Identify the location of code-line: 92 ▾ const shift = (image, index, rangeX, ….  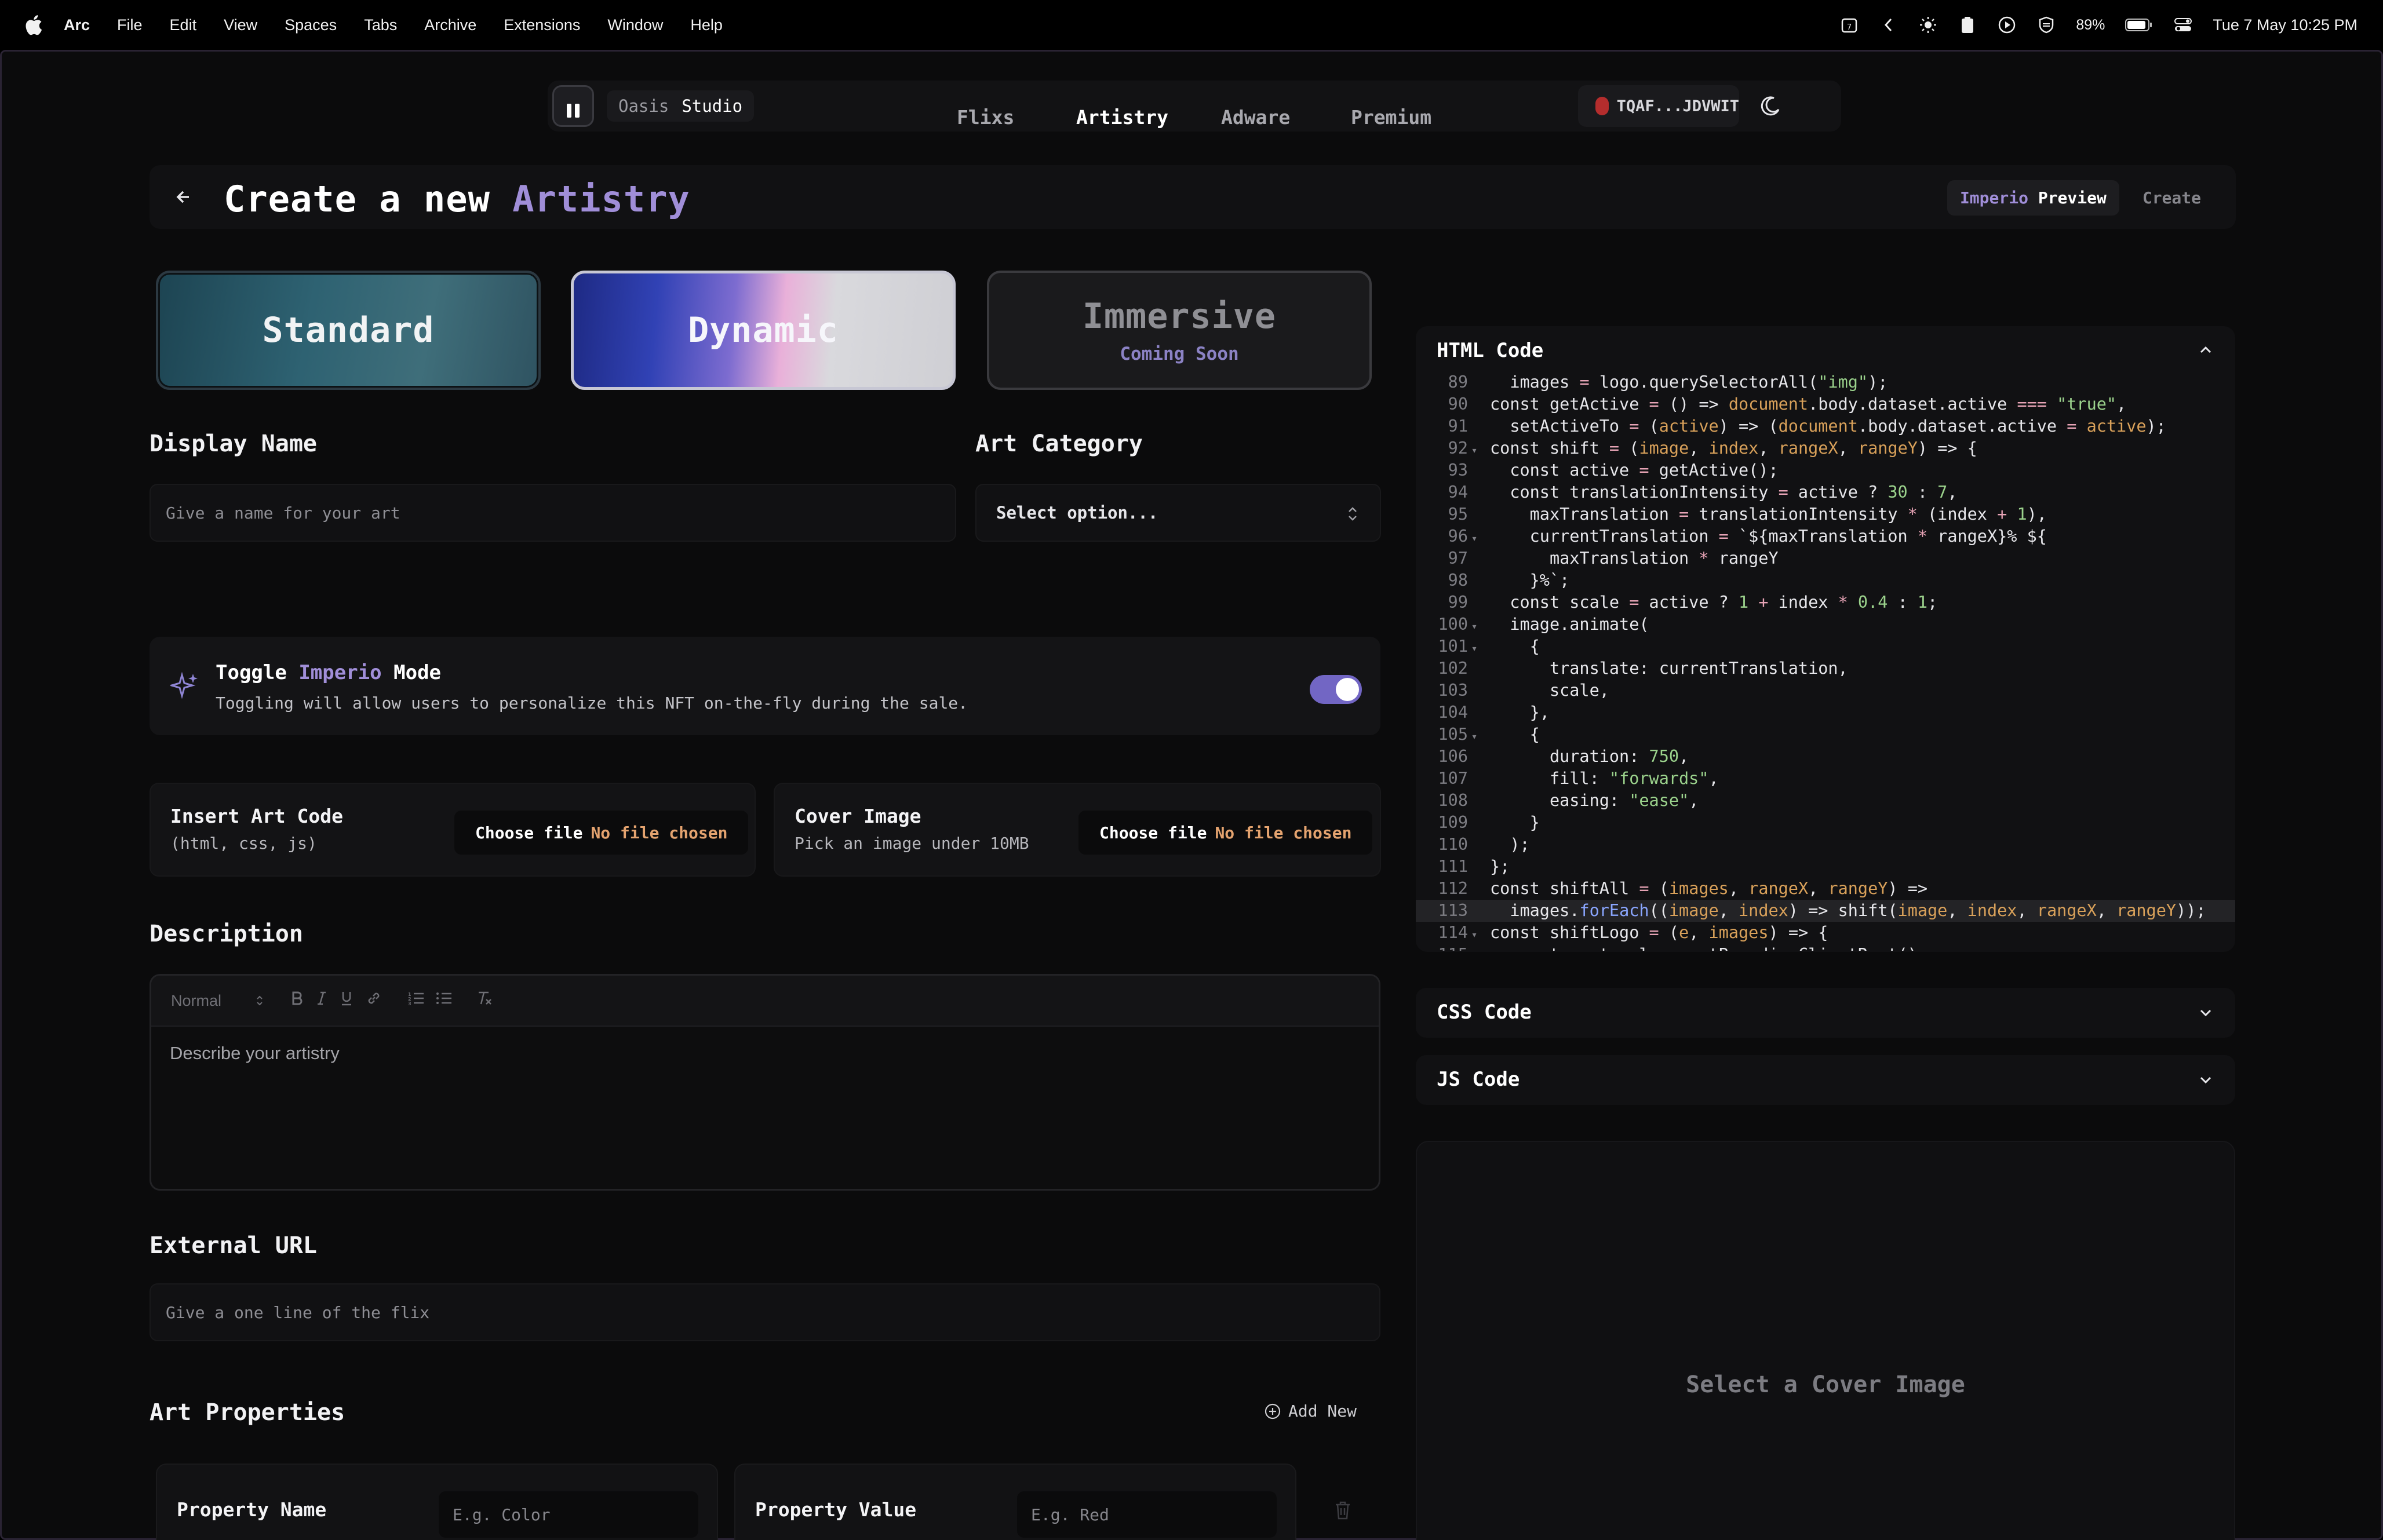
(1826, 448).